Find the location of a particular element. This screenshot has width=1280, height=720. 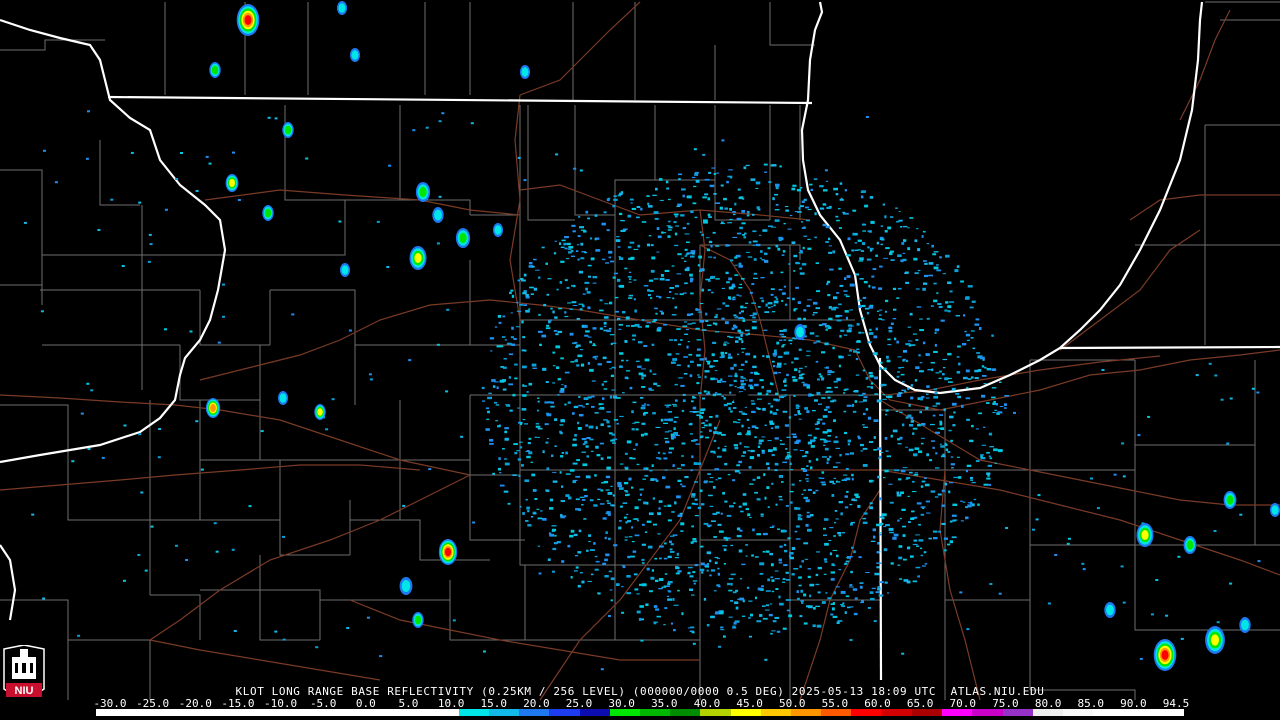

scale-tick-label: 40.0 is located at coordinates (707, 703).